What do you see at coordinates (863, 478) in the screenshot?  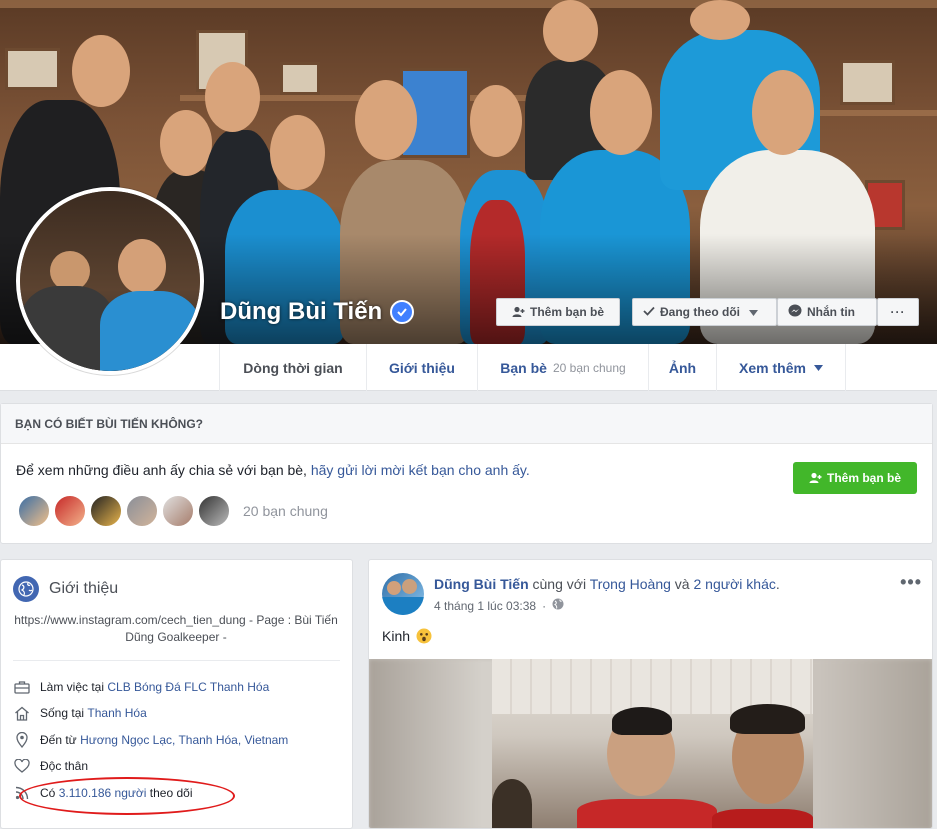 I see `add-friend-green-label: Thêm bạn bè` at bounding box center [863, 478].